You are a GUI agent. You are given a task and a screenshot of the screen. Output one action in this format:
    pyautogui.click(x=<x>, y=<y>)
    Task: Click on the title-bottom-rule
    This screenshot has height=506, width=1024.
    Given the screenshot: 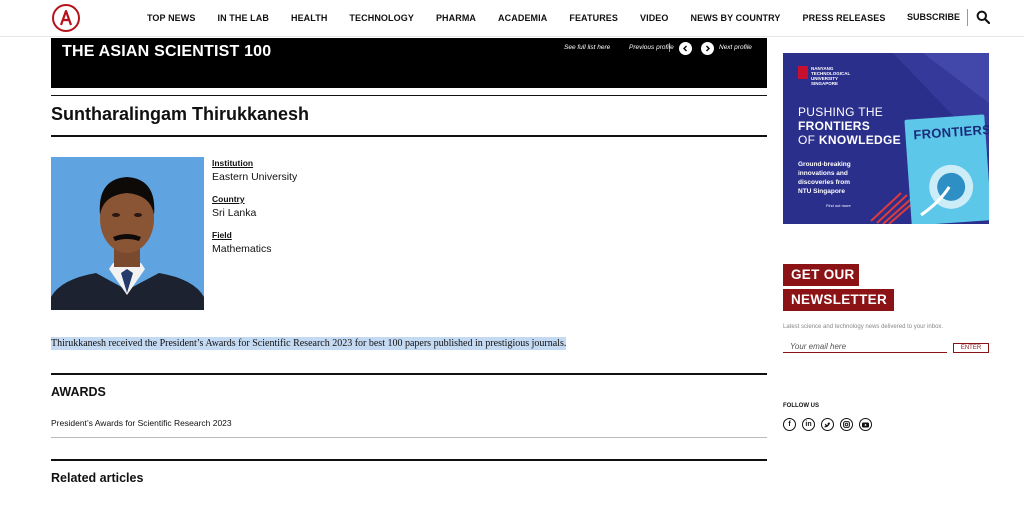 What is the action you would take?
    pyautogui.click(x=409, y=136)
    